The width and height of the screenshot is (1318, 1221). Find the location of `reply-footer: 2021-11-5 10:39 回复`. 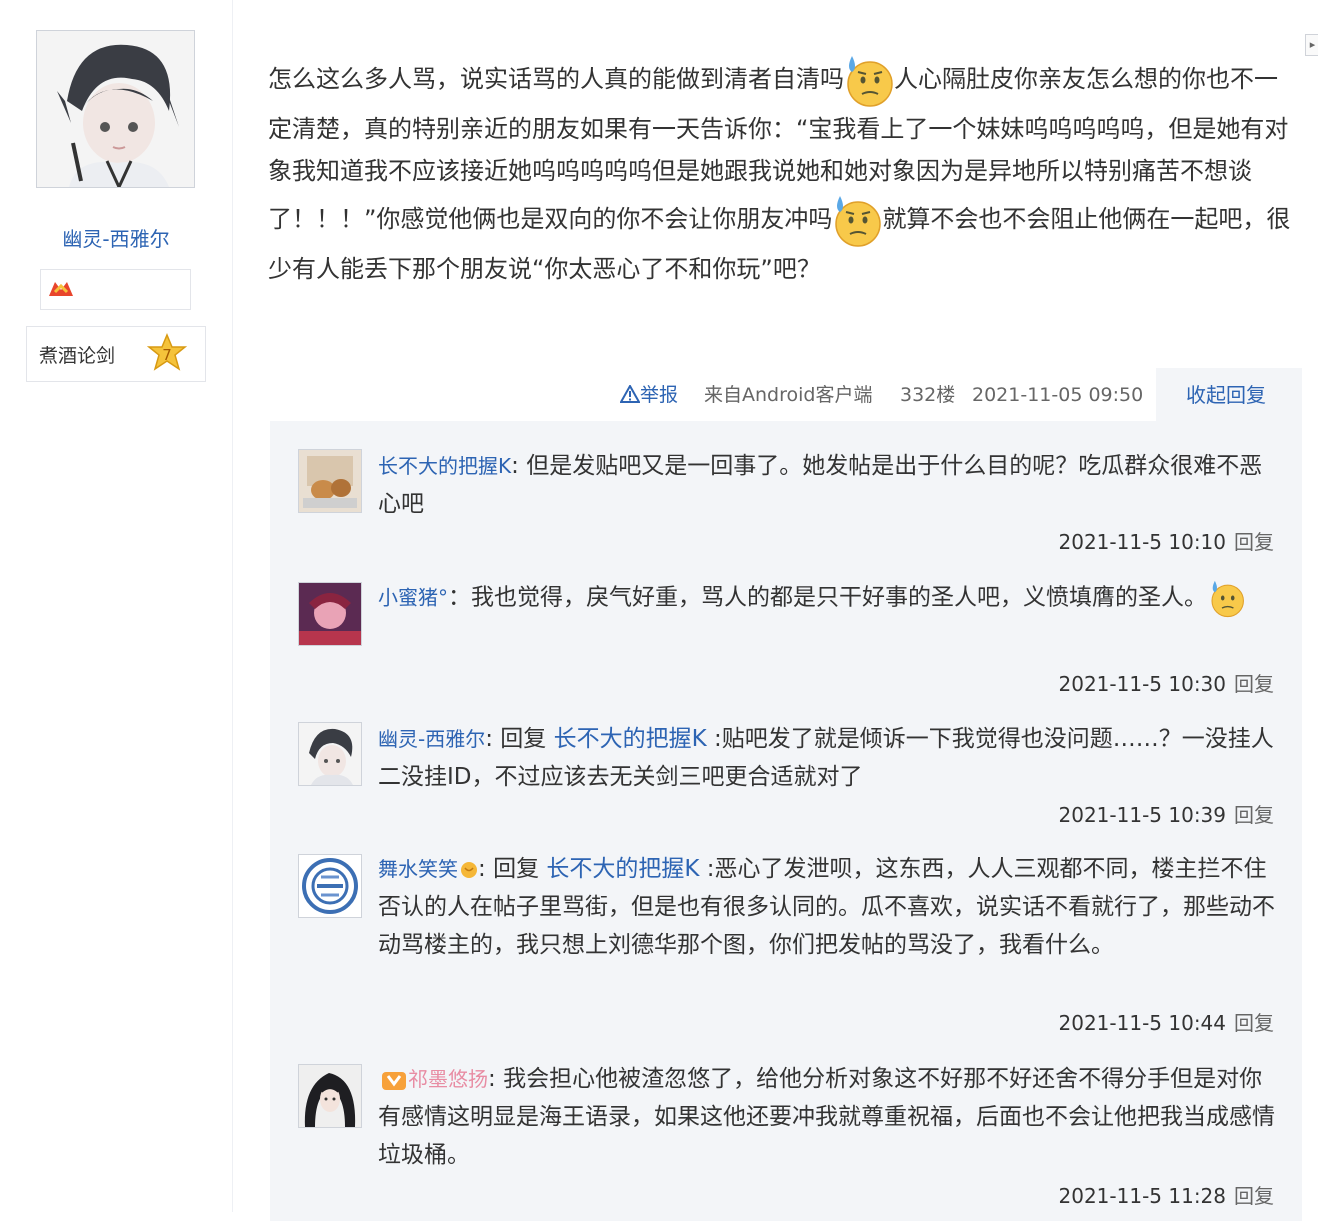

reply-footer: 2021-11-5 10:39 回复 is located at coordinates (1167, 815).